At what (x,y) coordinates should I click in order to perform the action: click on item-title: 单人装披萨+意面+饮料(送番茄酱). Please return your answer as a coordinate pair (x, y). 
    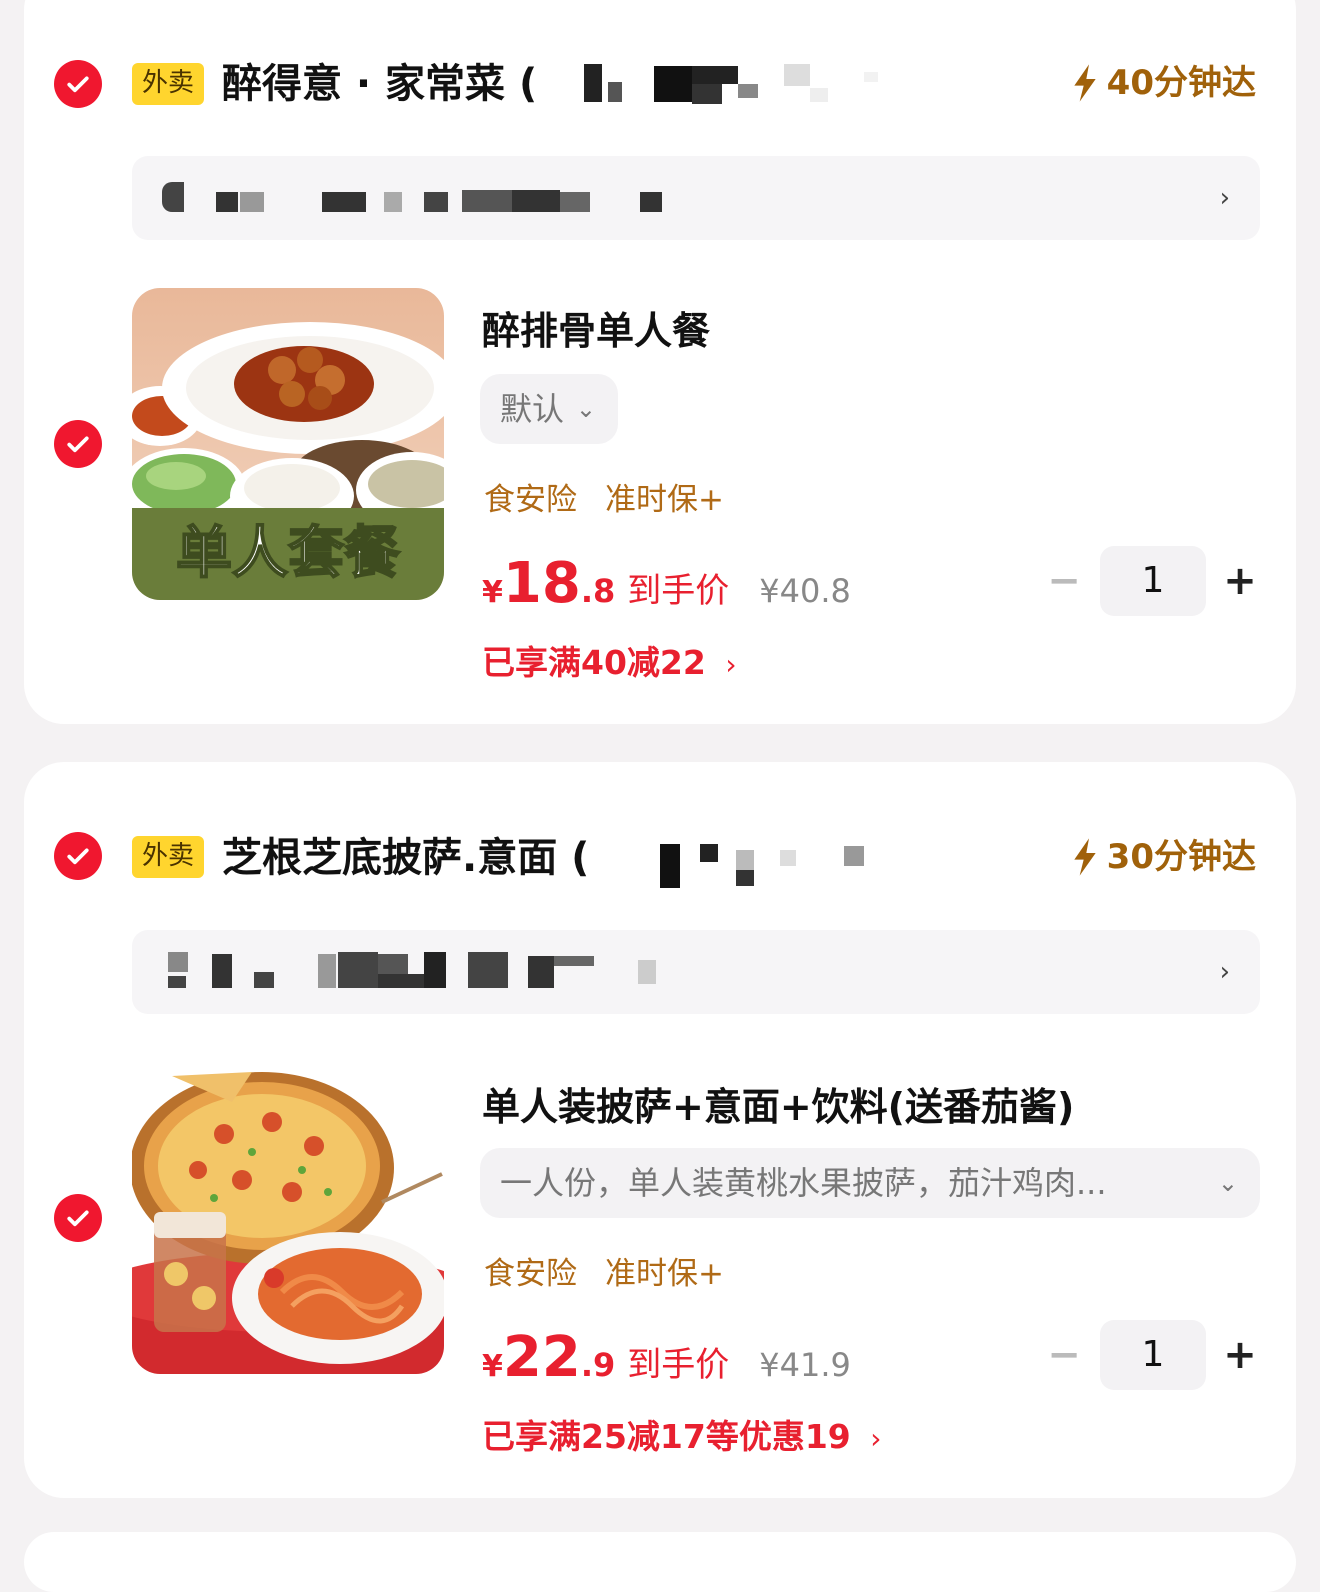
    Looking at the image, I should click on (778, 1103).